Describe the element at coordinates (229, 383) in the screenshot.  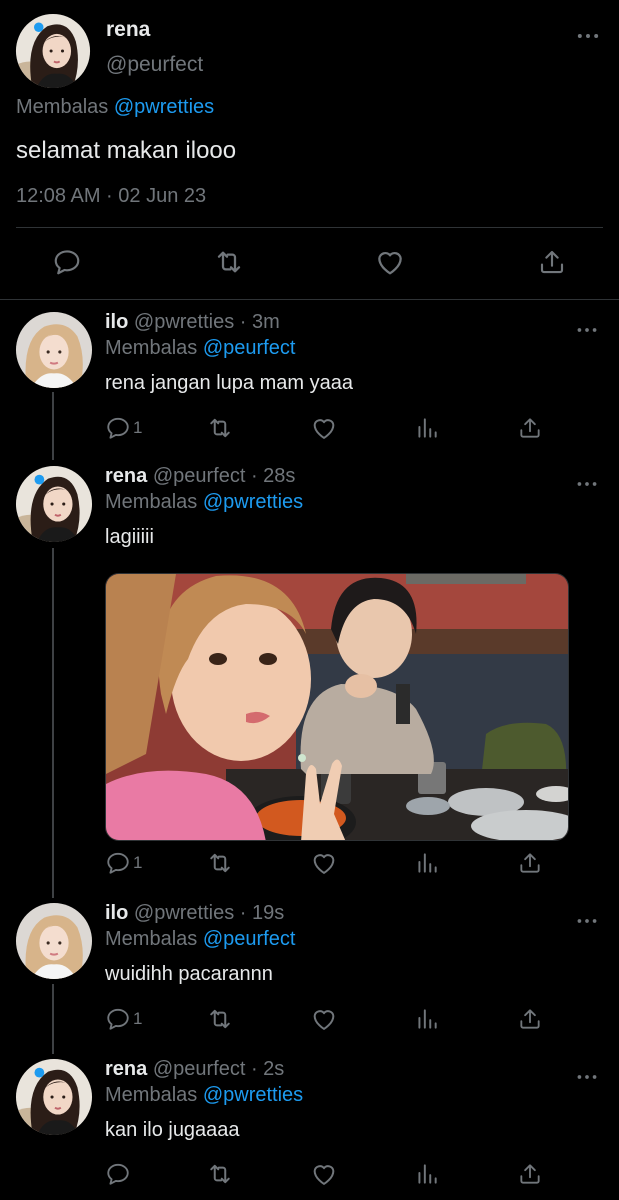
I see `tweet-text: rena jangan lupa mam yaaa` at that location.